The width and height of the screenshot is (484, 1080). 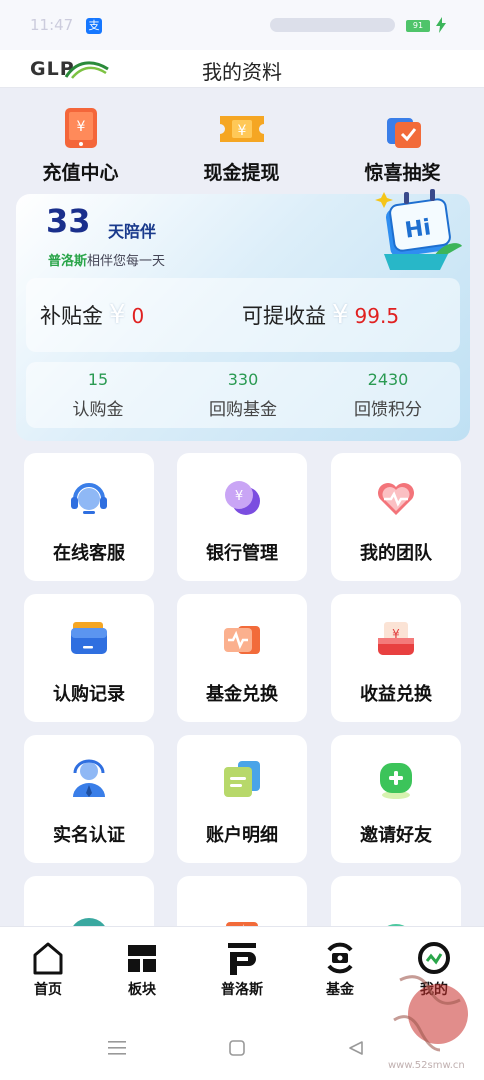 I want to click on tile-subscription-records: 认购记录, so click(x=89, y=658).